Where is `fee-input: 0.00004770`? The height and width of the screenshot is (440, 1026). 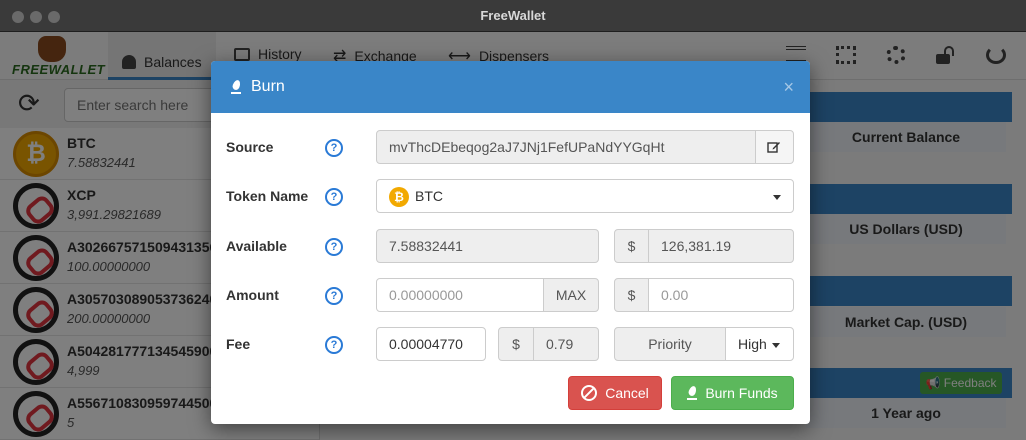 fee-input: 0.00004770 is located at coordinates (431, 344).